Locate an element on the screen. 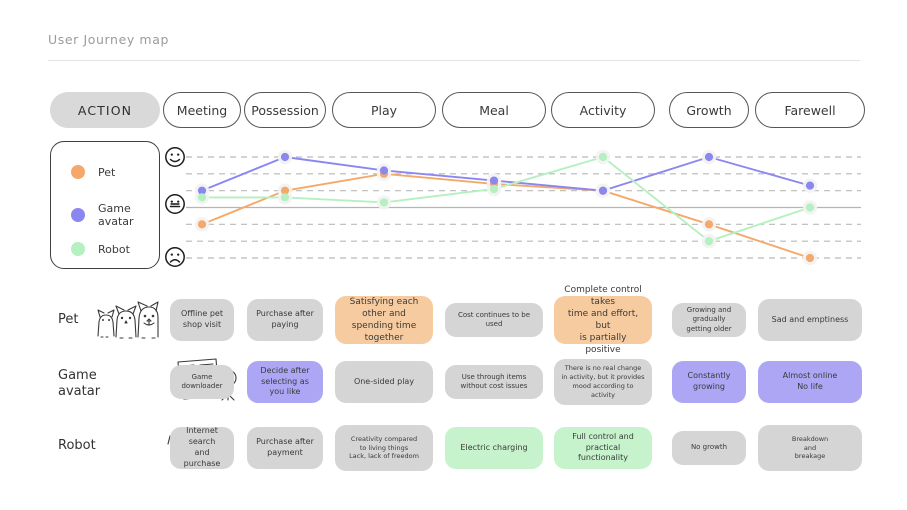 Image resolution: width=907 pixels, height=510 pixels. stage-pill-possession: Possession is located at coordinates (285, 110).